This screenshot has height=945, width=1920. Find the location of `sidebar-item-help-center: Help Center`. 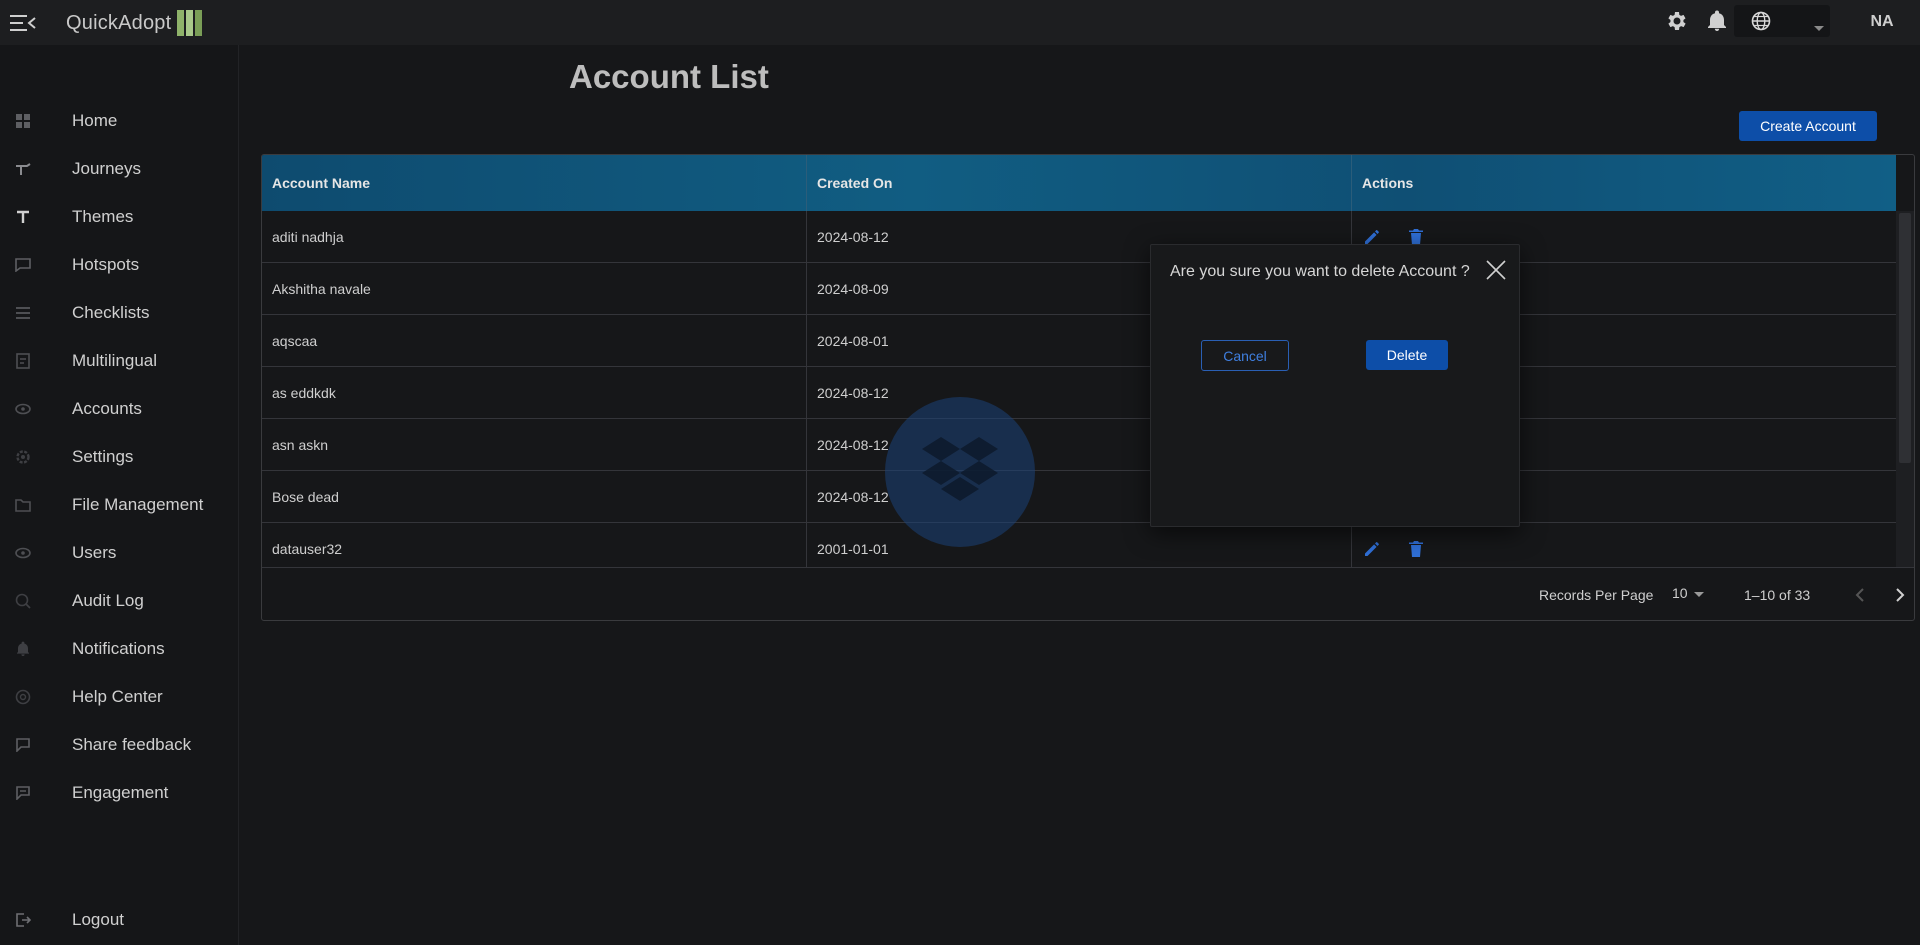

sidebar-item-help-center: Help Center is located at coordinates (119, 697).